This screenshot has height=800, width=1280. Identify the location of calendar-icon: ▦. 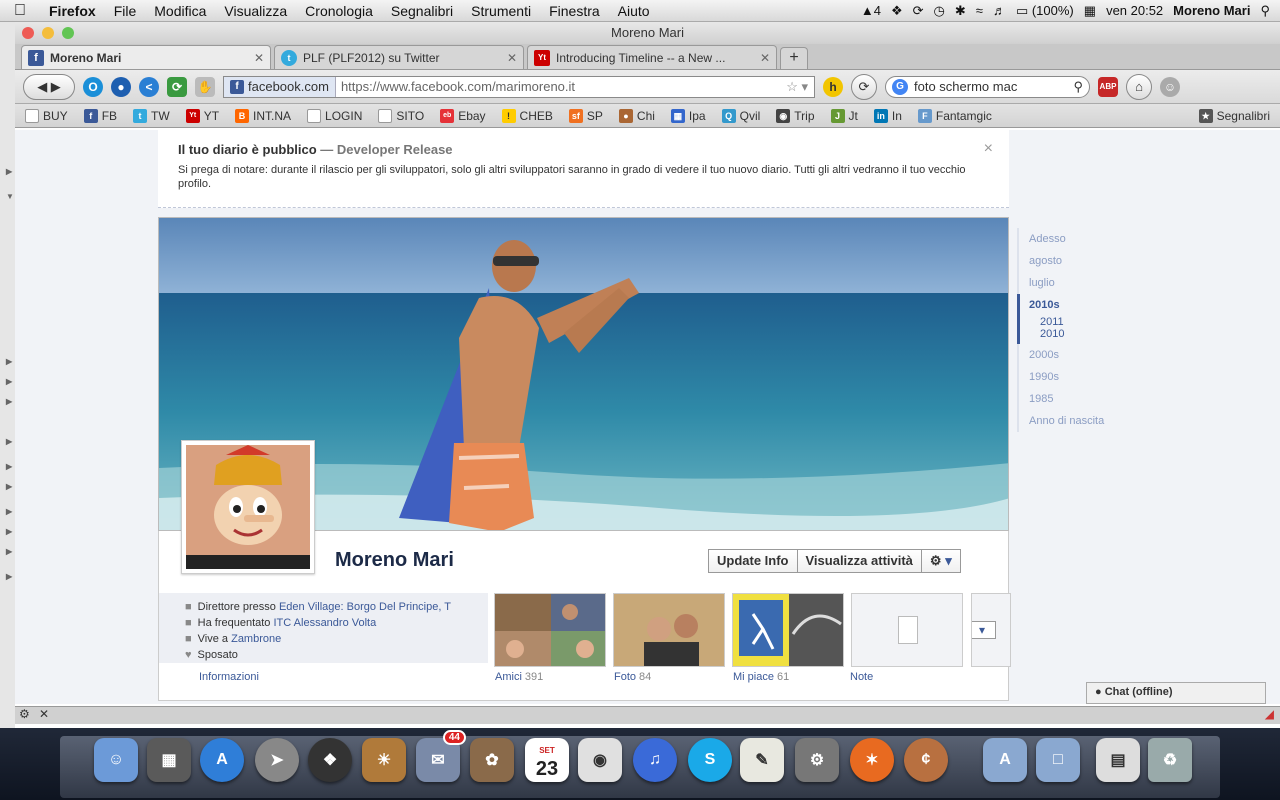
(1090, 11).